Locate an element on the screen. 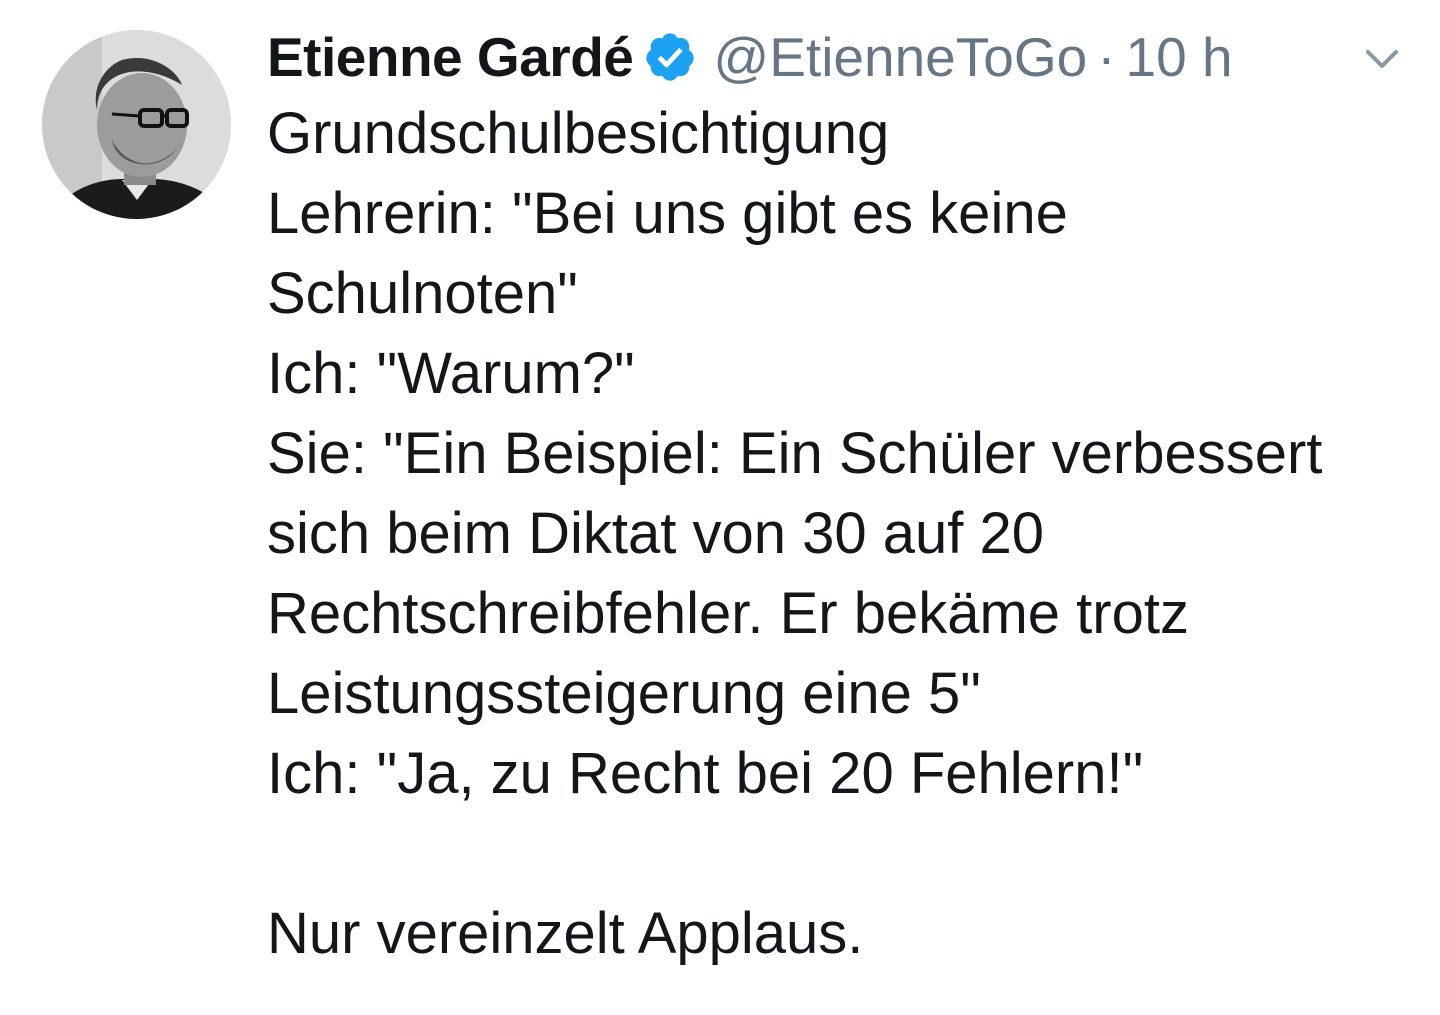  avatar is located at coordinates (136, 124).